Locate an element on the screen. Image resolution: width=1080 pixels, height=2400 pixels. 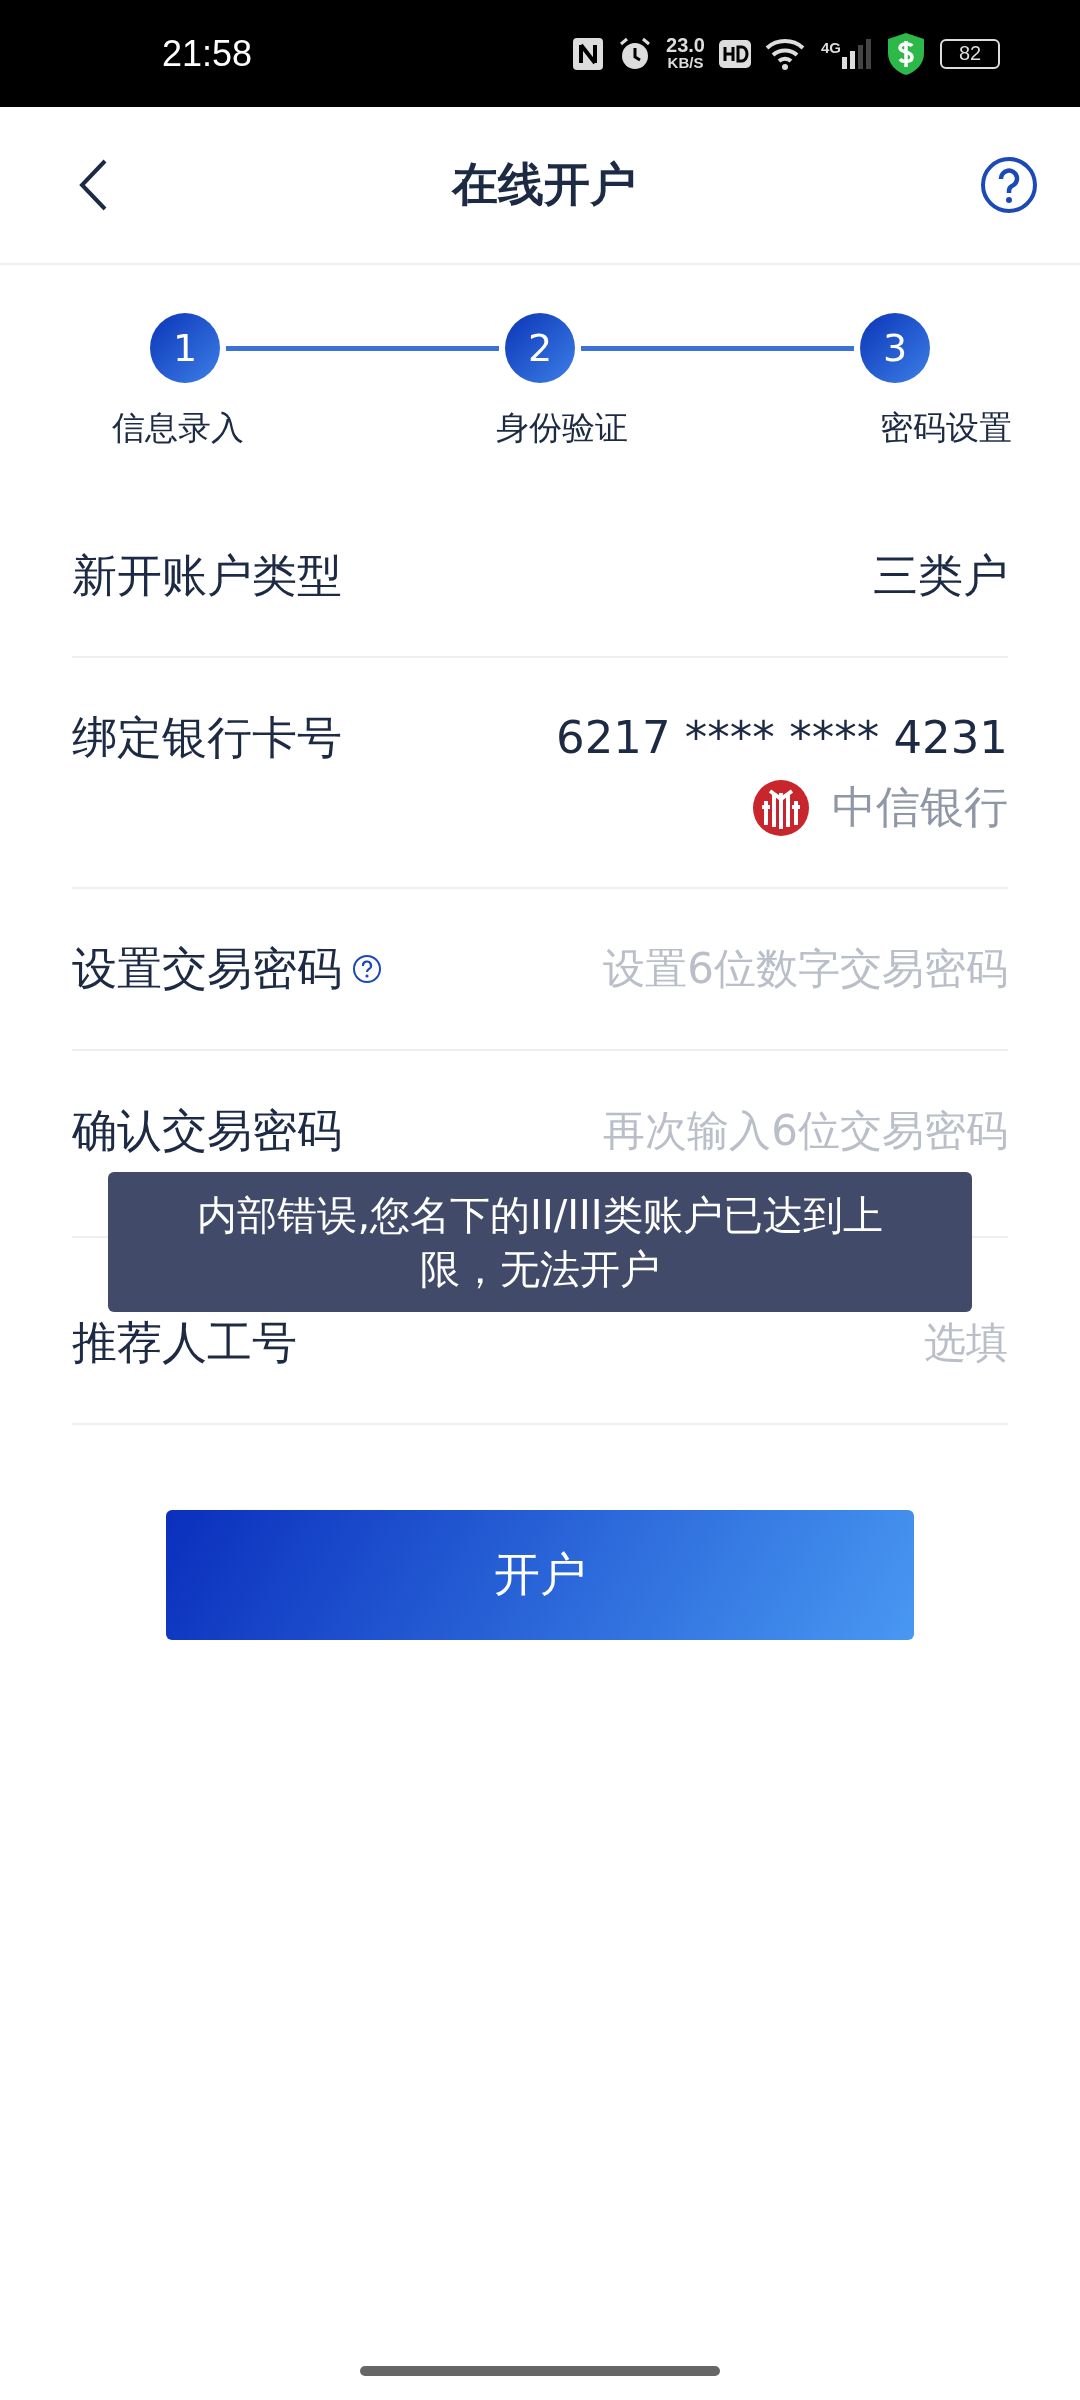
back-icon is located at coordinates (93, 185).